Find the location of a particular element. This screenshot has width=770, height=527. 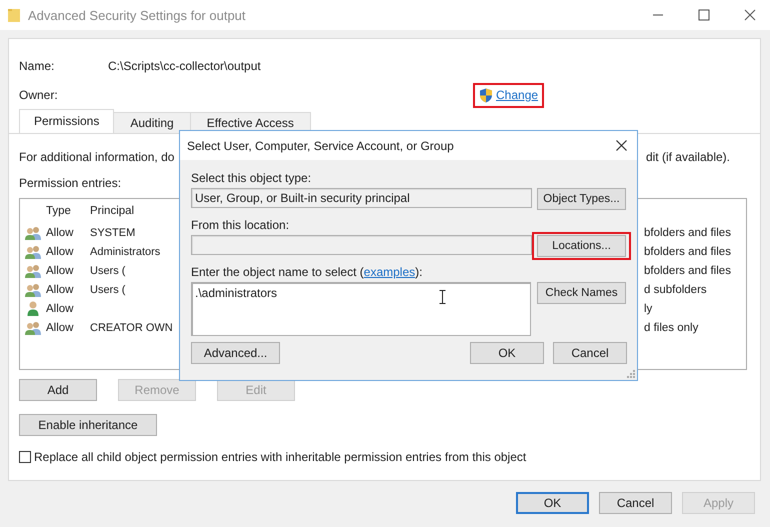

user-icon is located at coordinates (33, 308).